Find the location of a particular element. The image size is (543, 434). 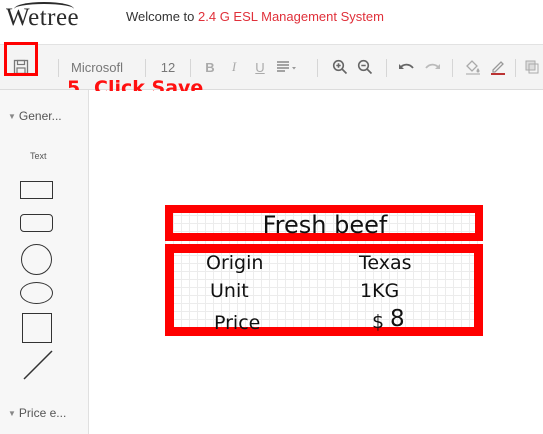

align-button is located at coordinates (287, 67).